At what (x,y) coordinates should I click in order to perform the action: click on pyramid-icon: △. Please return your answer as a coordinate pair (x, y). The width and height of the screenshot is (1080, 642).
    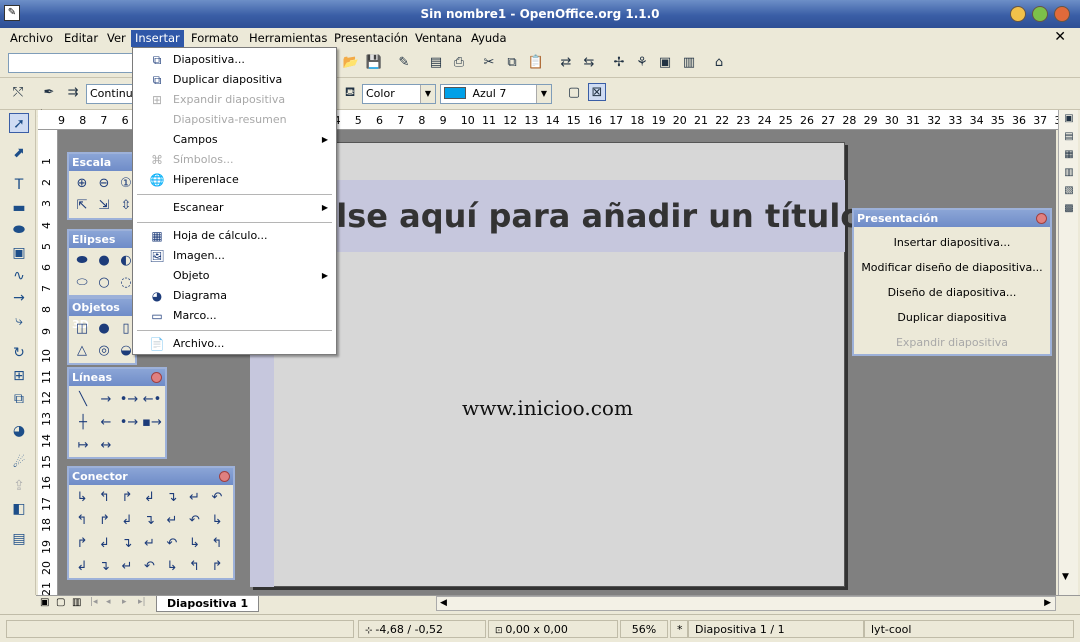
    Looking at the image, I should click on (82, 351).